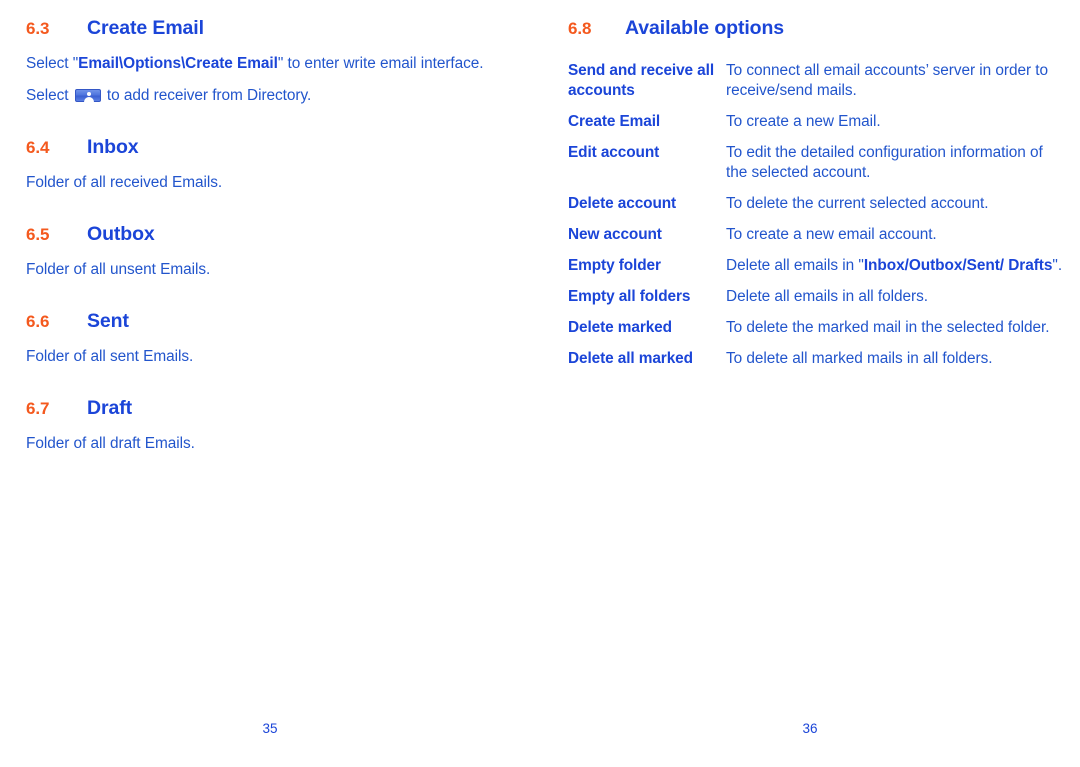 The height and width of the screenshot is (767, 1080). Describe the element at coordinates (145, 28) in the screenshot. I see `section-title: Create Email` at that location.